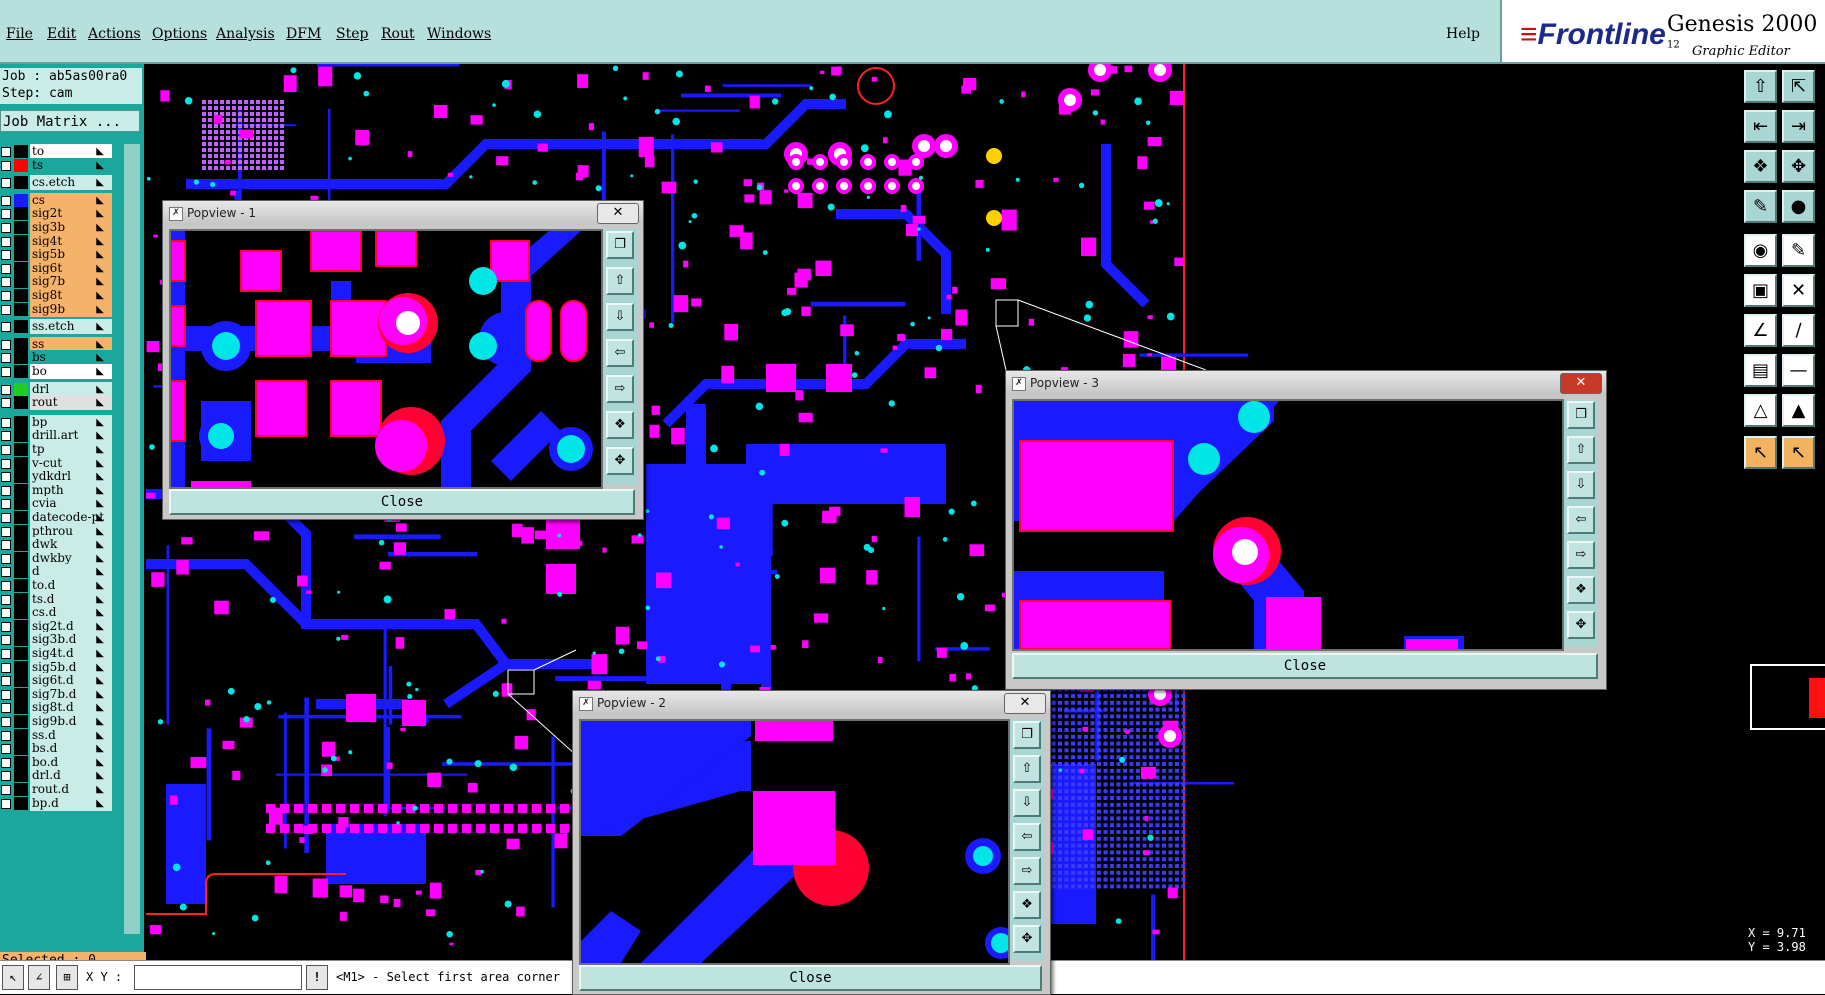  Describe the element at coordinates (810, 978) in the screenshot. I see `popview-2-close-button: Close` at that location.